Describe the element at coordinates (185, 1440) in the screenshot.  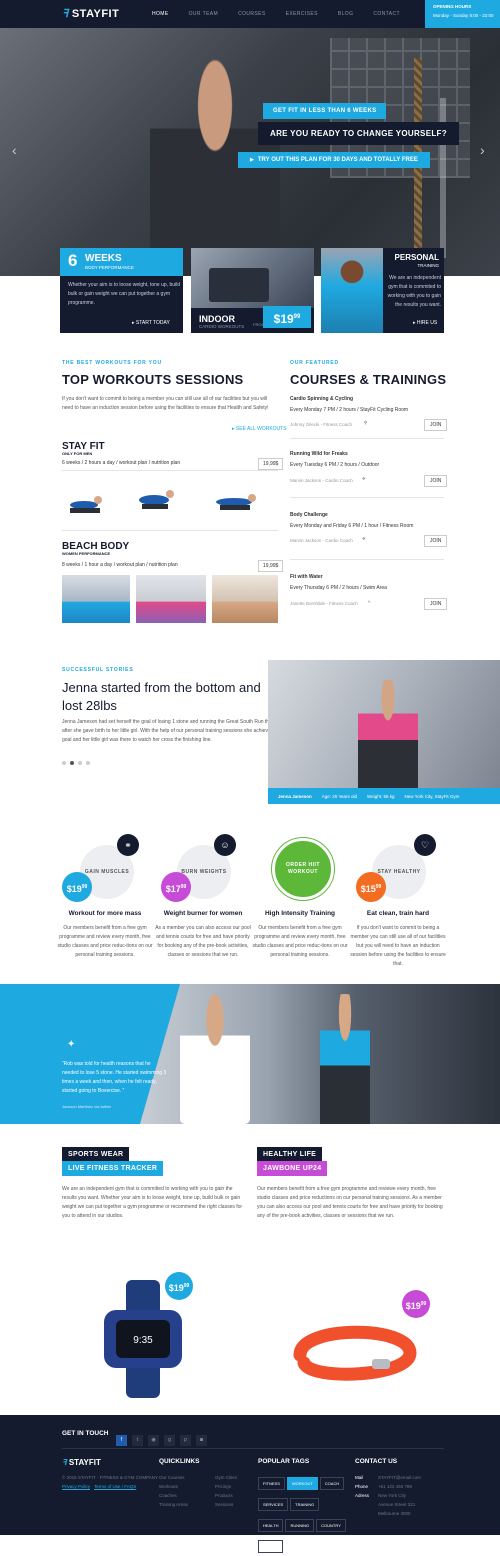
I see `pinterest-icon: p` at that location.